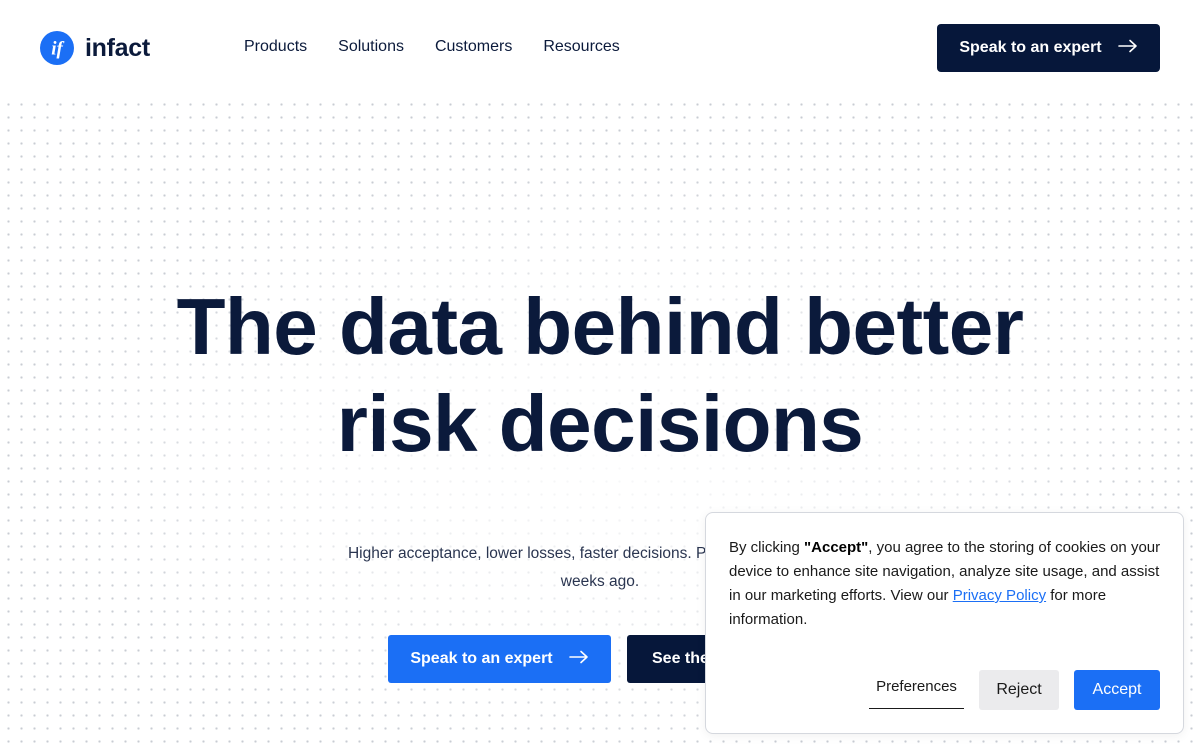 The width and height of the screenshot is (1200, 750). Describe the element at coordinates (473, 47) in the screenshot. I see `nav-item-customers: Customers` at that location.